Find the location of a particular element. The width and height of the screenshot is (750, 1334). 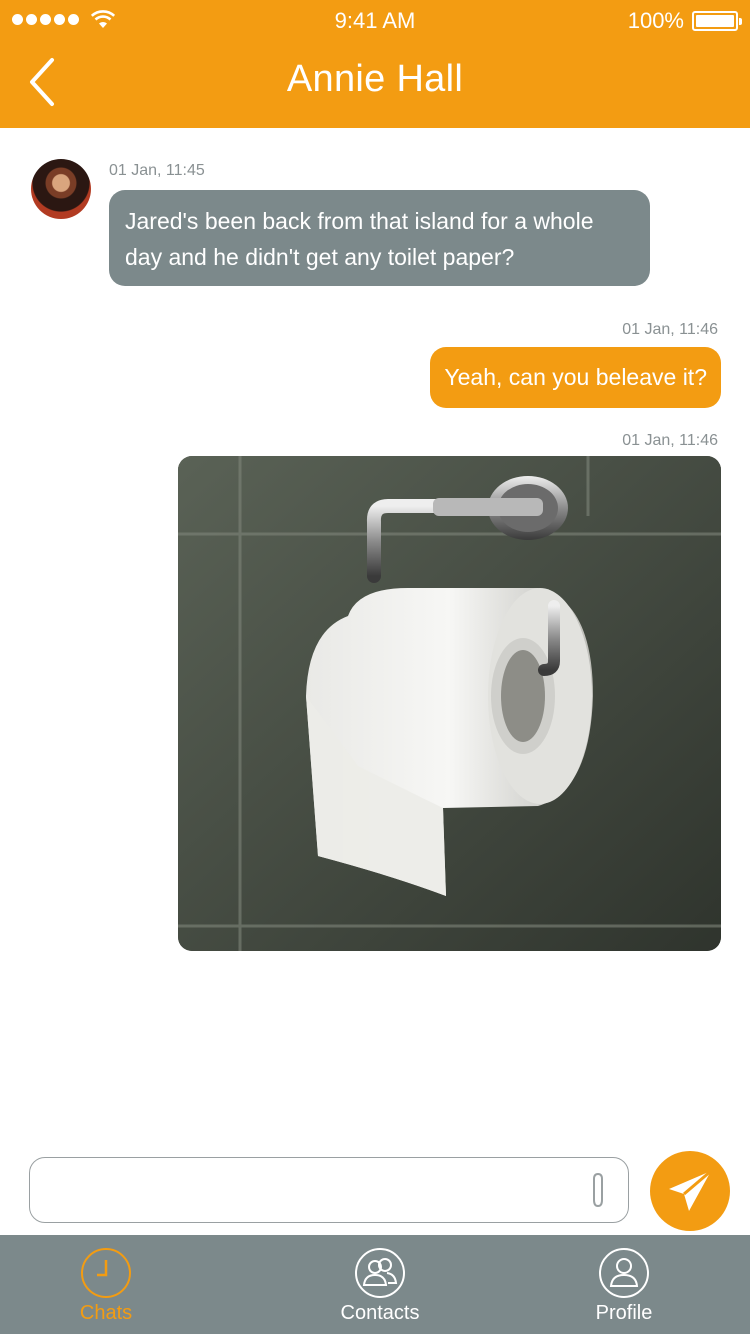

tab-bar: Chats Contacts Profile is located at coordinates (375, 1284).